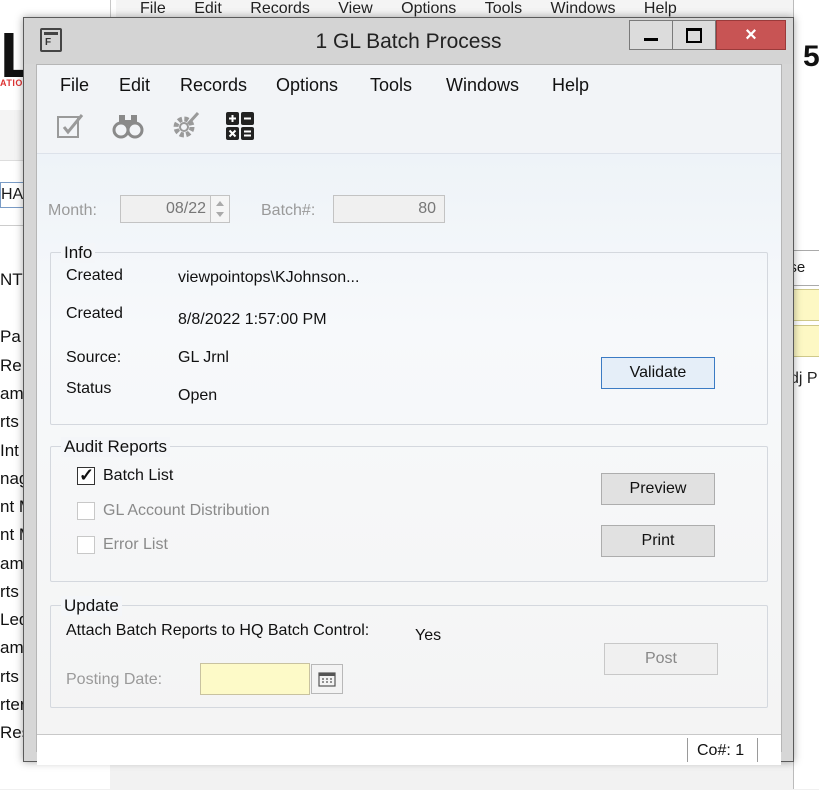 The height and width of the screenshot is (790, 819). I want to click on close-button: ×, so click(751, 35).